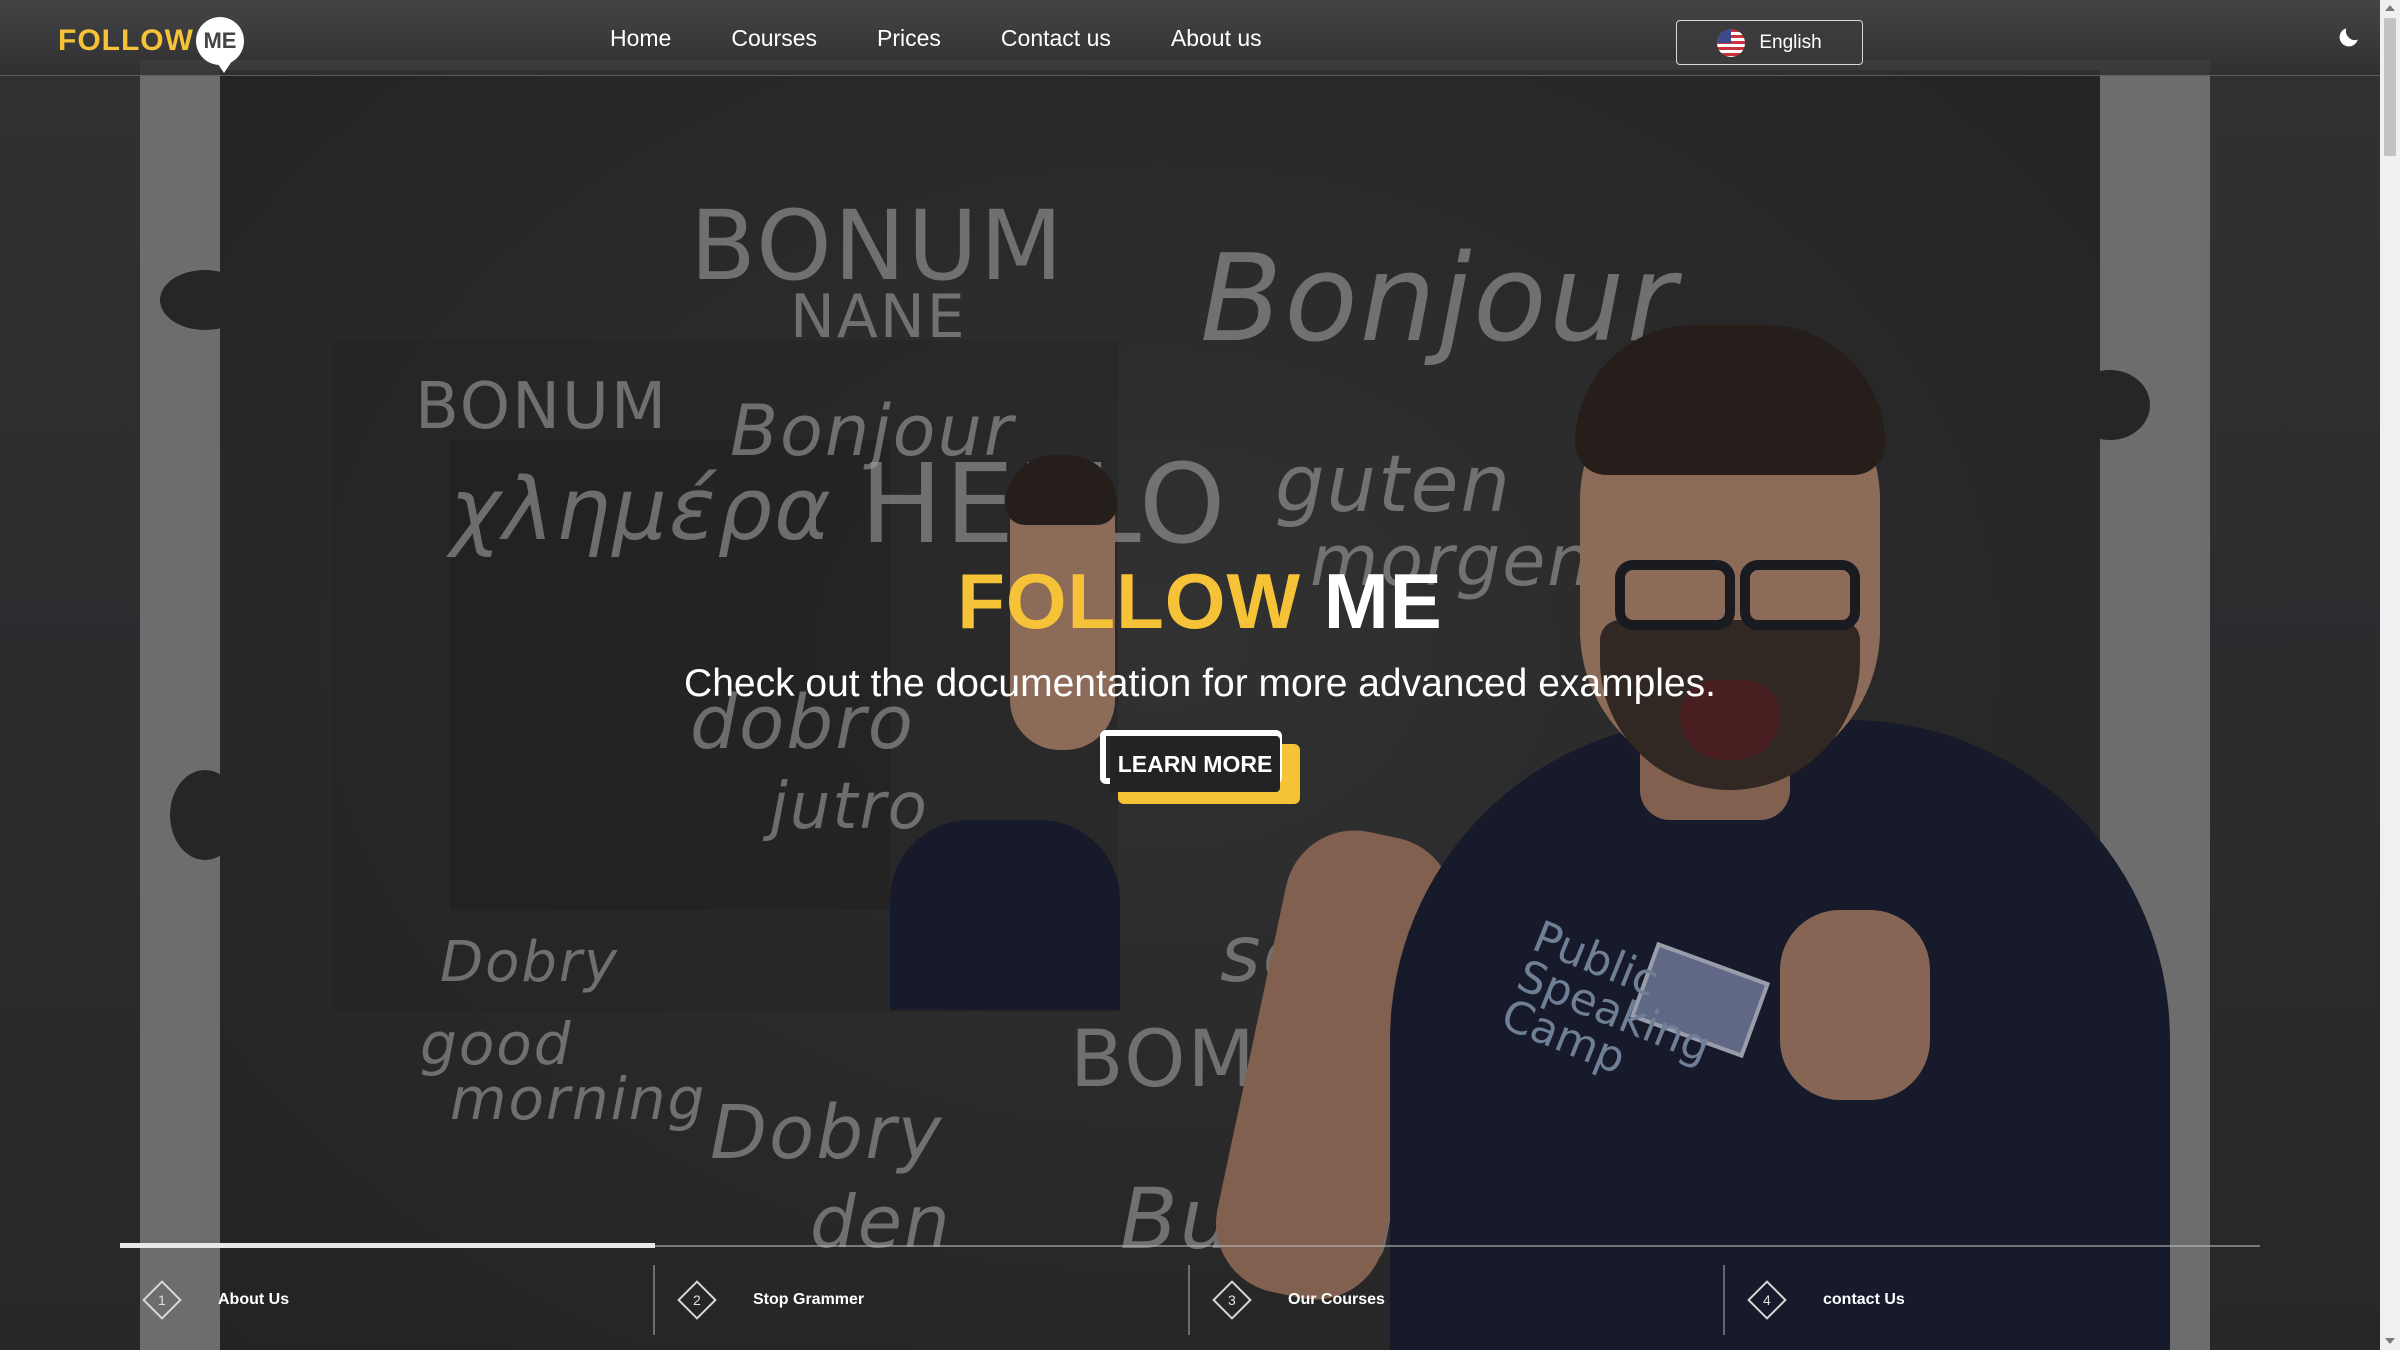 The width and height of the screenshot is (2400, 1350). Describe the element at coordinates (387, 1300) in the screenshot. I see `step-about-us: 1 About Us` at that location.